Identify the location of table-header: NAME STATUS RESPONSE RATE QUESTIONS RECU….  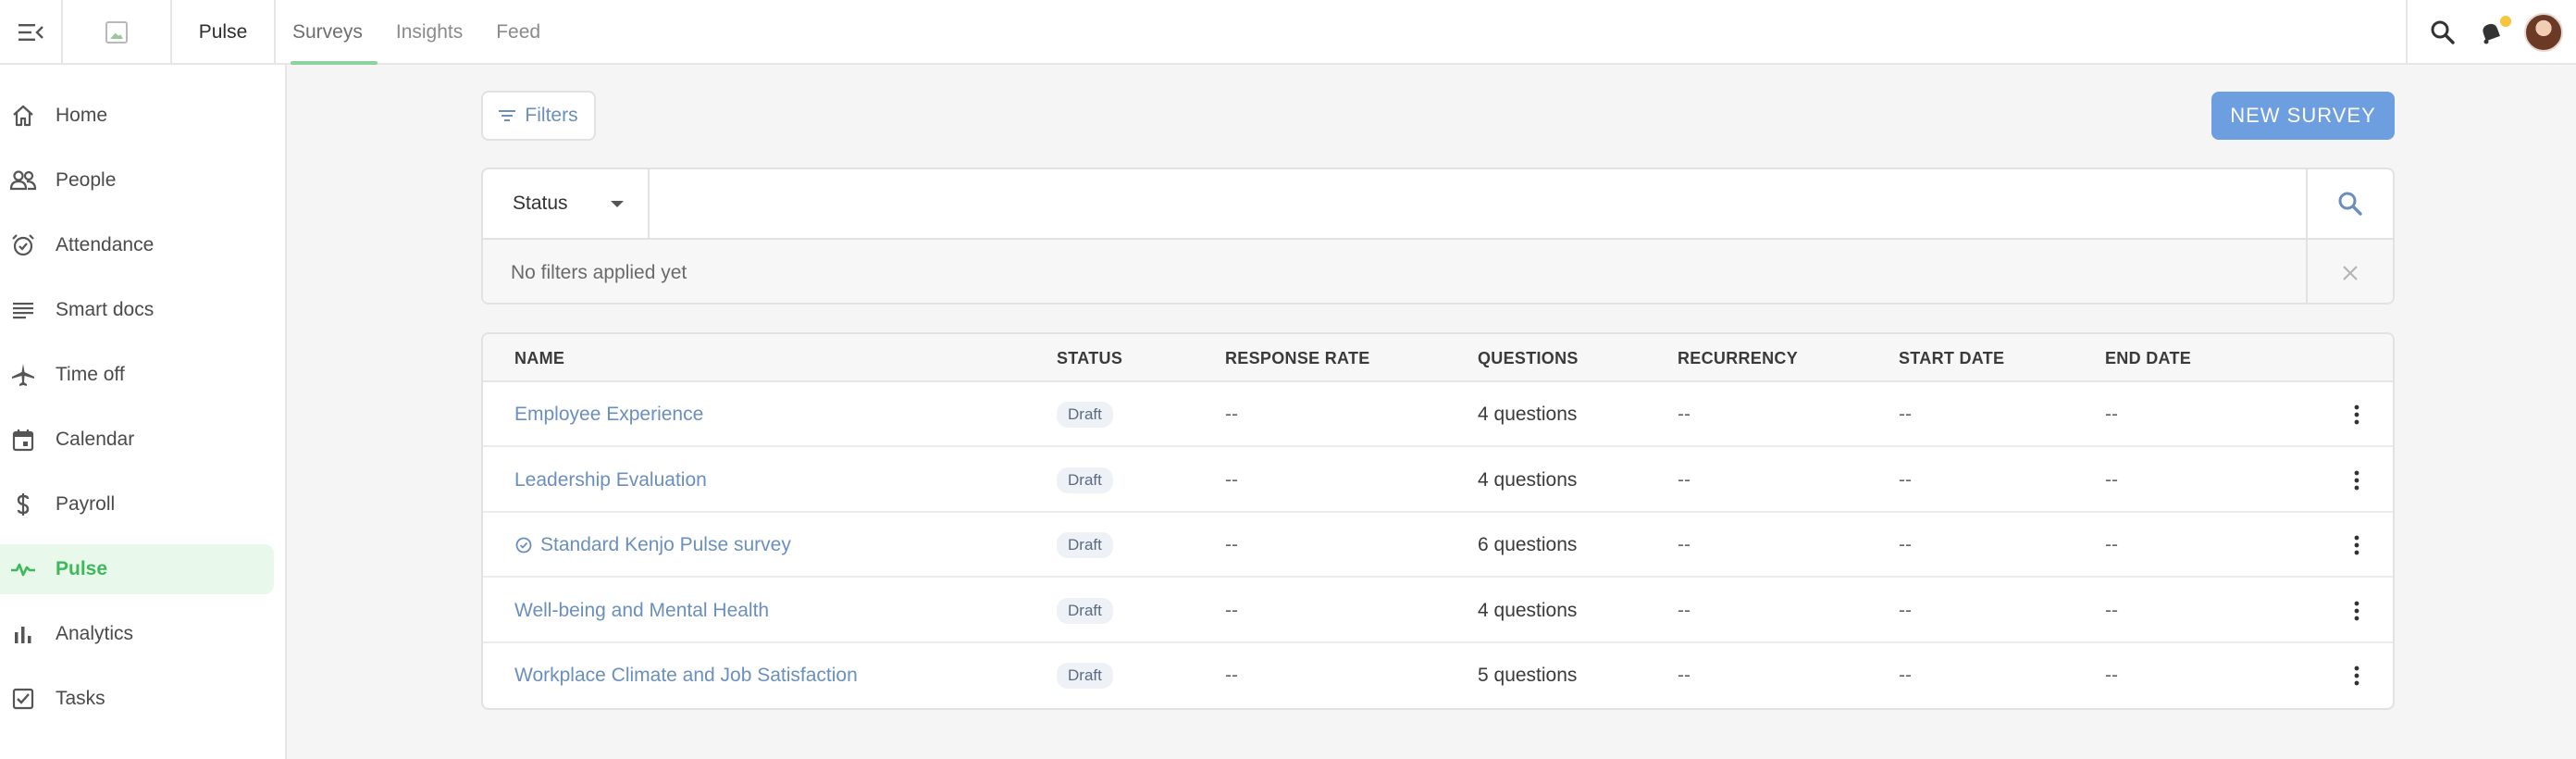
(1438, 358).